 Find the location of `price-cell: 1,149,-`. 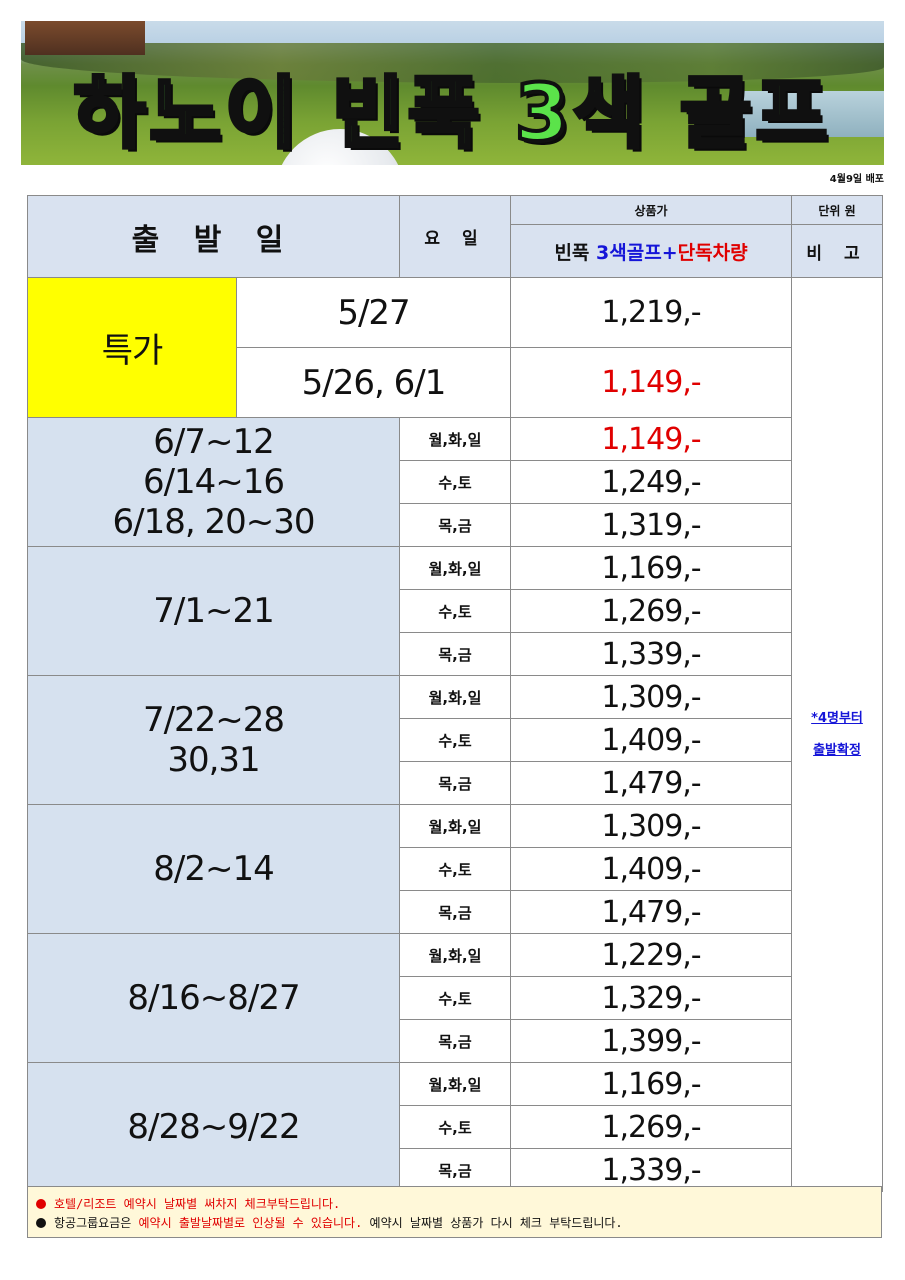

price-cell: 1,149,- is located at coordinates (651, 439).